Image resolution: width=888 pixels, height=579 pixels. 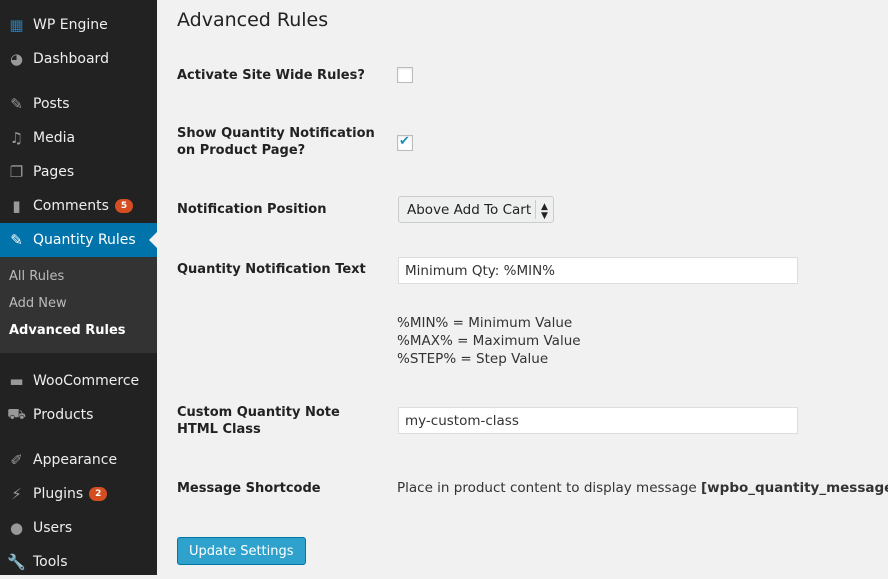 I want to click on menu-plugins: ⚡ Plugins 2, so click(x=78, y=494).